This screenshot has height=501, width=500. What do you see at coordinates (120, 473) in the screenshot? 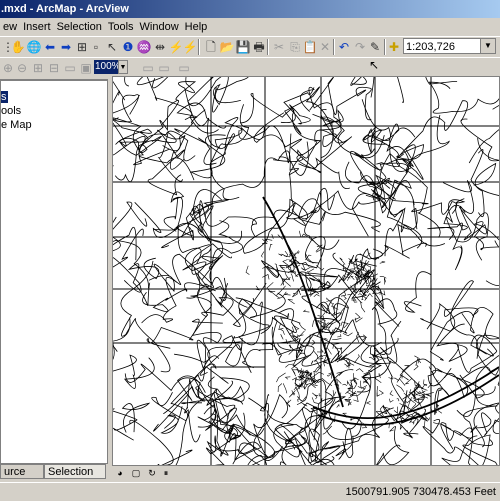
I see `data-view-icon: ◕` at bounding box center [120, 473].